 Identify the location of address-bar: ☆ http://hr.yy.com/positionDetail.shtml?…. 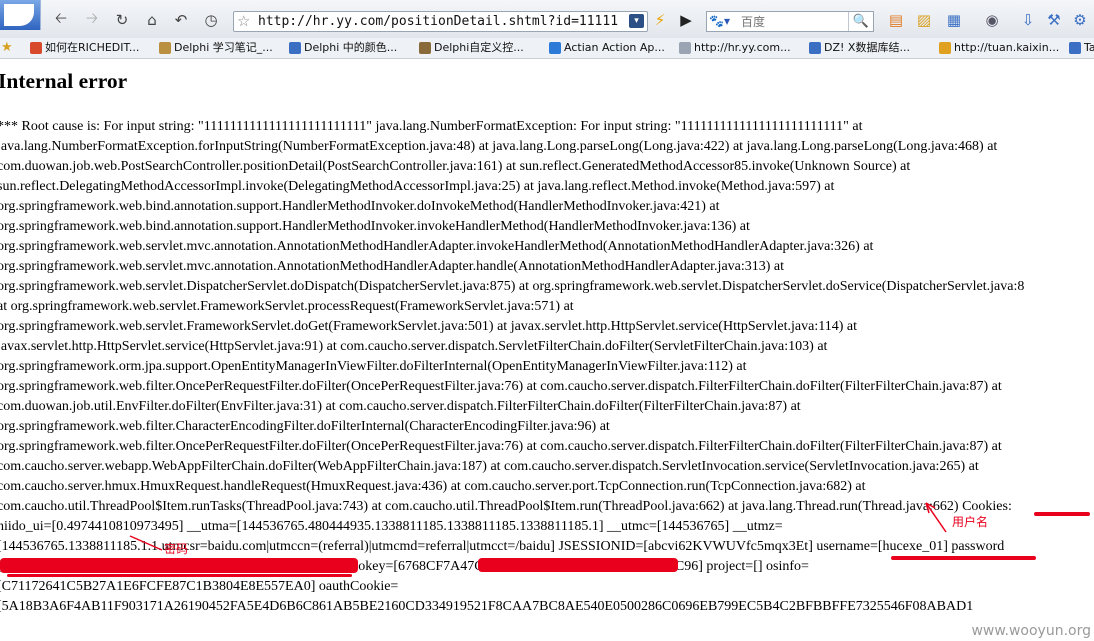
(440, 21).